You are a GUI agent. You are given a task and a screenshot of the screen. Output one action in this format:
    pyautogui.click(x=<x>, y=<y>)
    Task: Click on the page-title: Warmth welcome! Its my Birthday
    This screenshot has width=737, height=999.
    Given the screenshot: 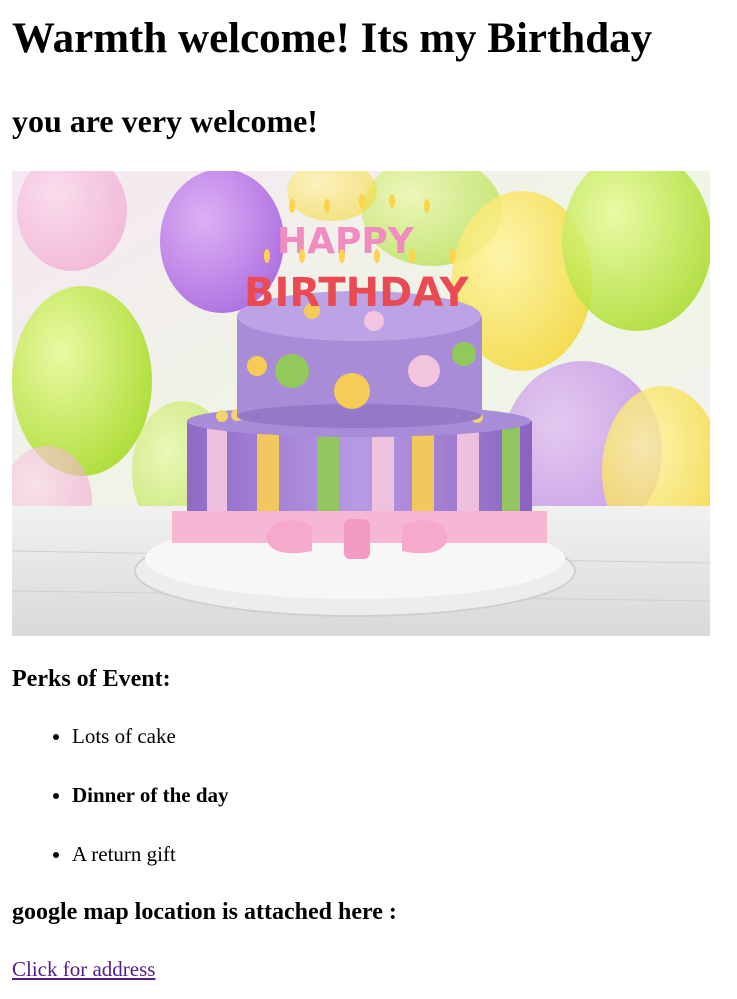 What is the action you would take?
    pyautogui.click(x=332, y=38)
    